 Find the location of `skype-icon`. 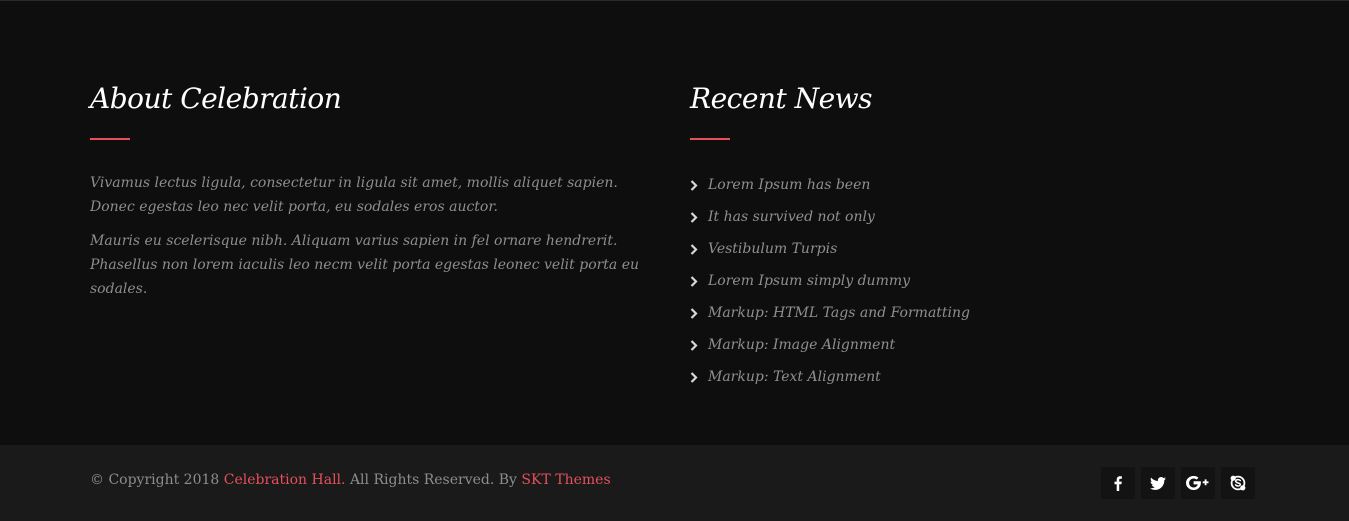

skype-icon is located at coordinates (1238, 483).